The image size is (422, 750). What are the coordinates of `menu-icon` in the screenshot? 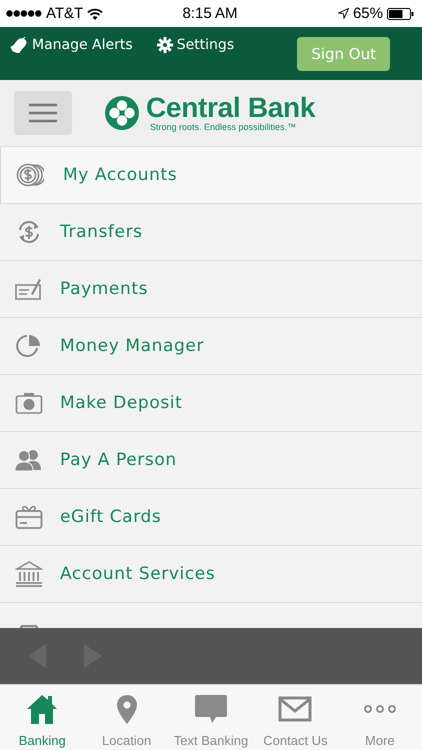 It's located at (43, 113).